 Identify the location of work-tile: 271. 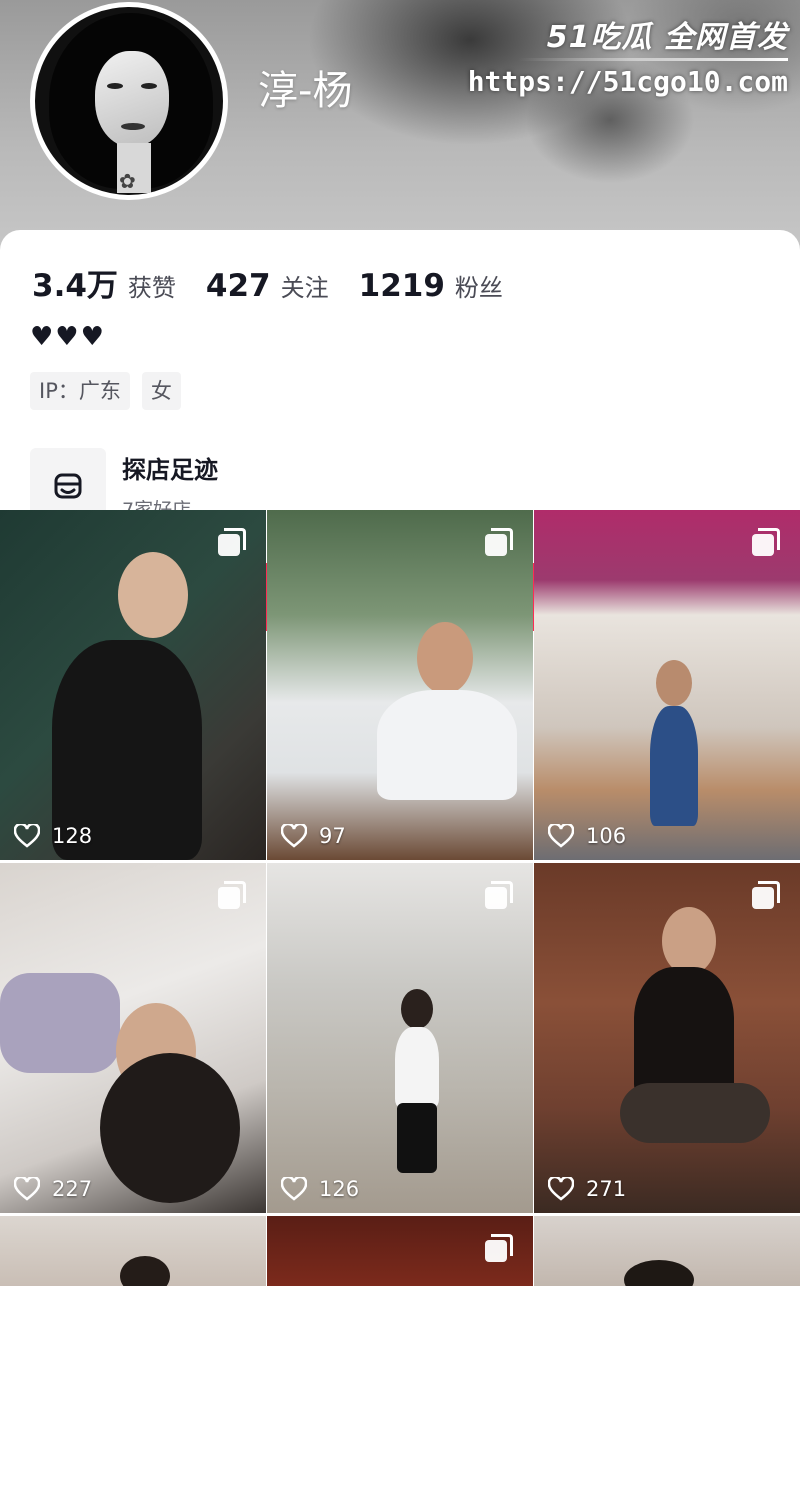
(667, 1038).